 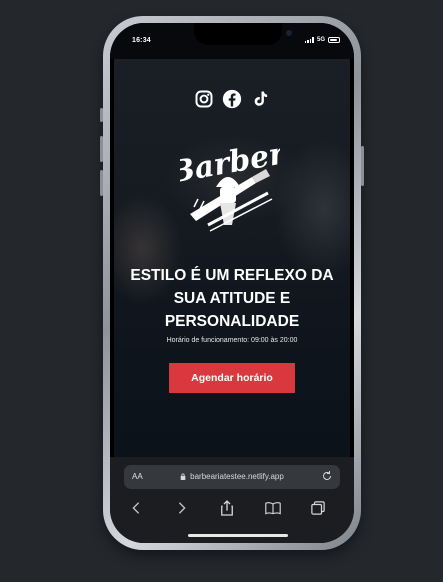 I want to click on forward-icon, so click(x=182, y=508).